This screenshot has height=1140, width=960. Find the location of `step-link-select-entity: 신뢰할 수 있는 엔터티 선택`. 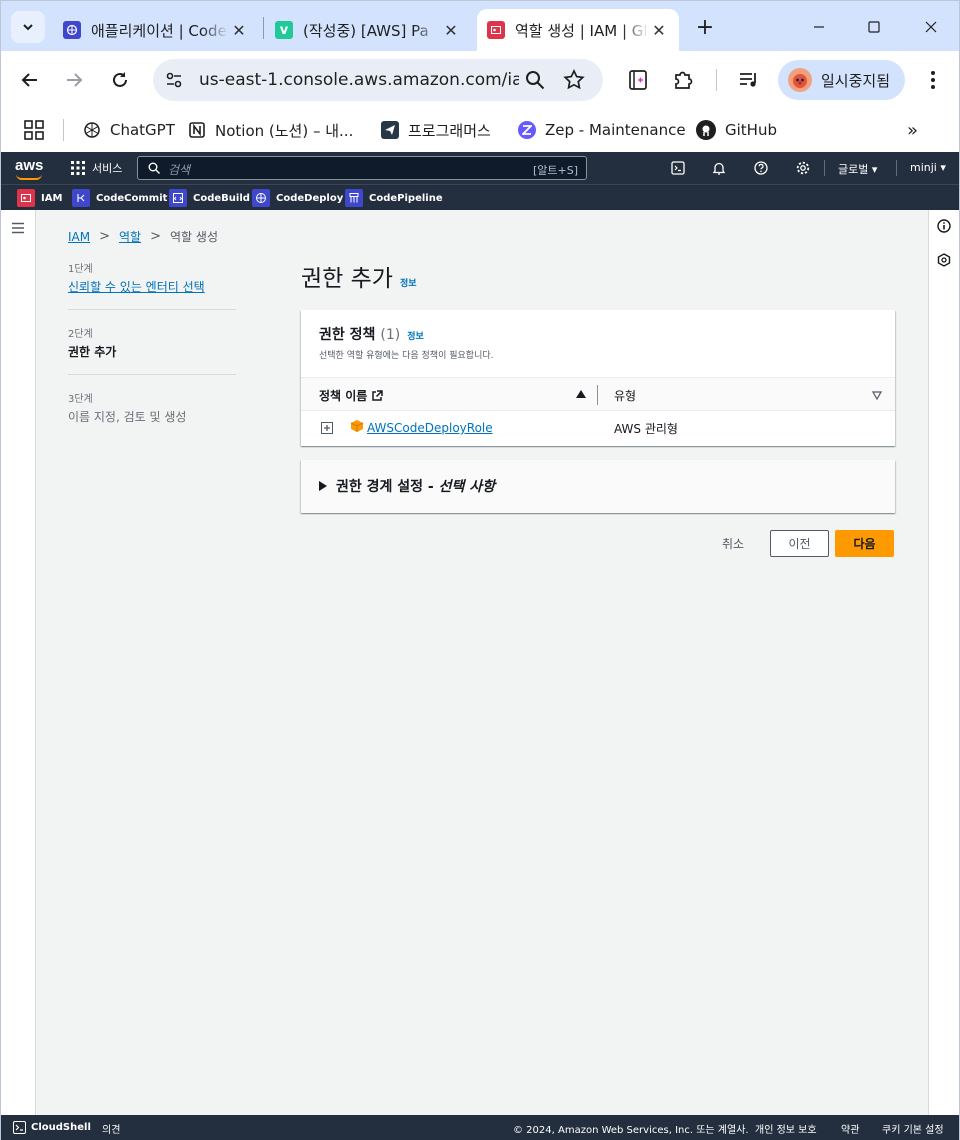

step-link-select-entity: 신뢰할 수 있는 엔터티 선택 is located at coordinates (152, 287).